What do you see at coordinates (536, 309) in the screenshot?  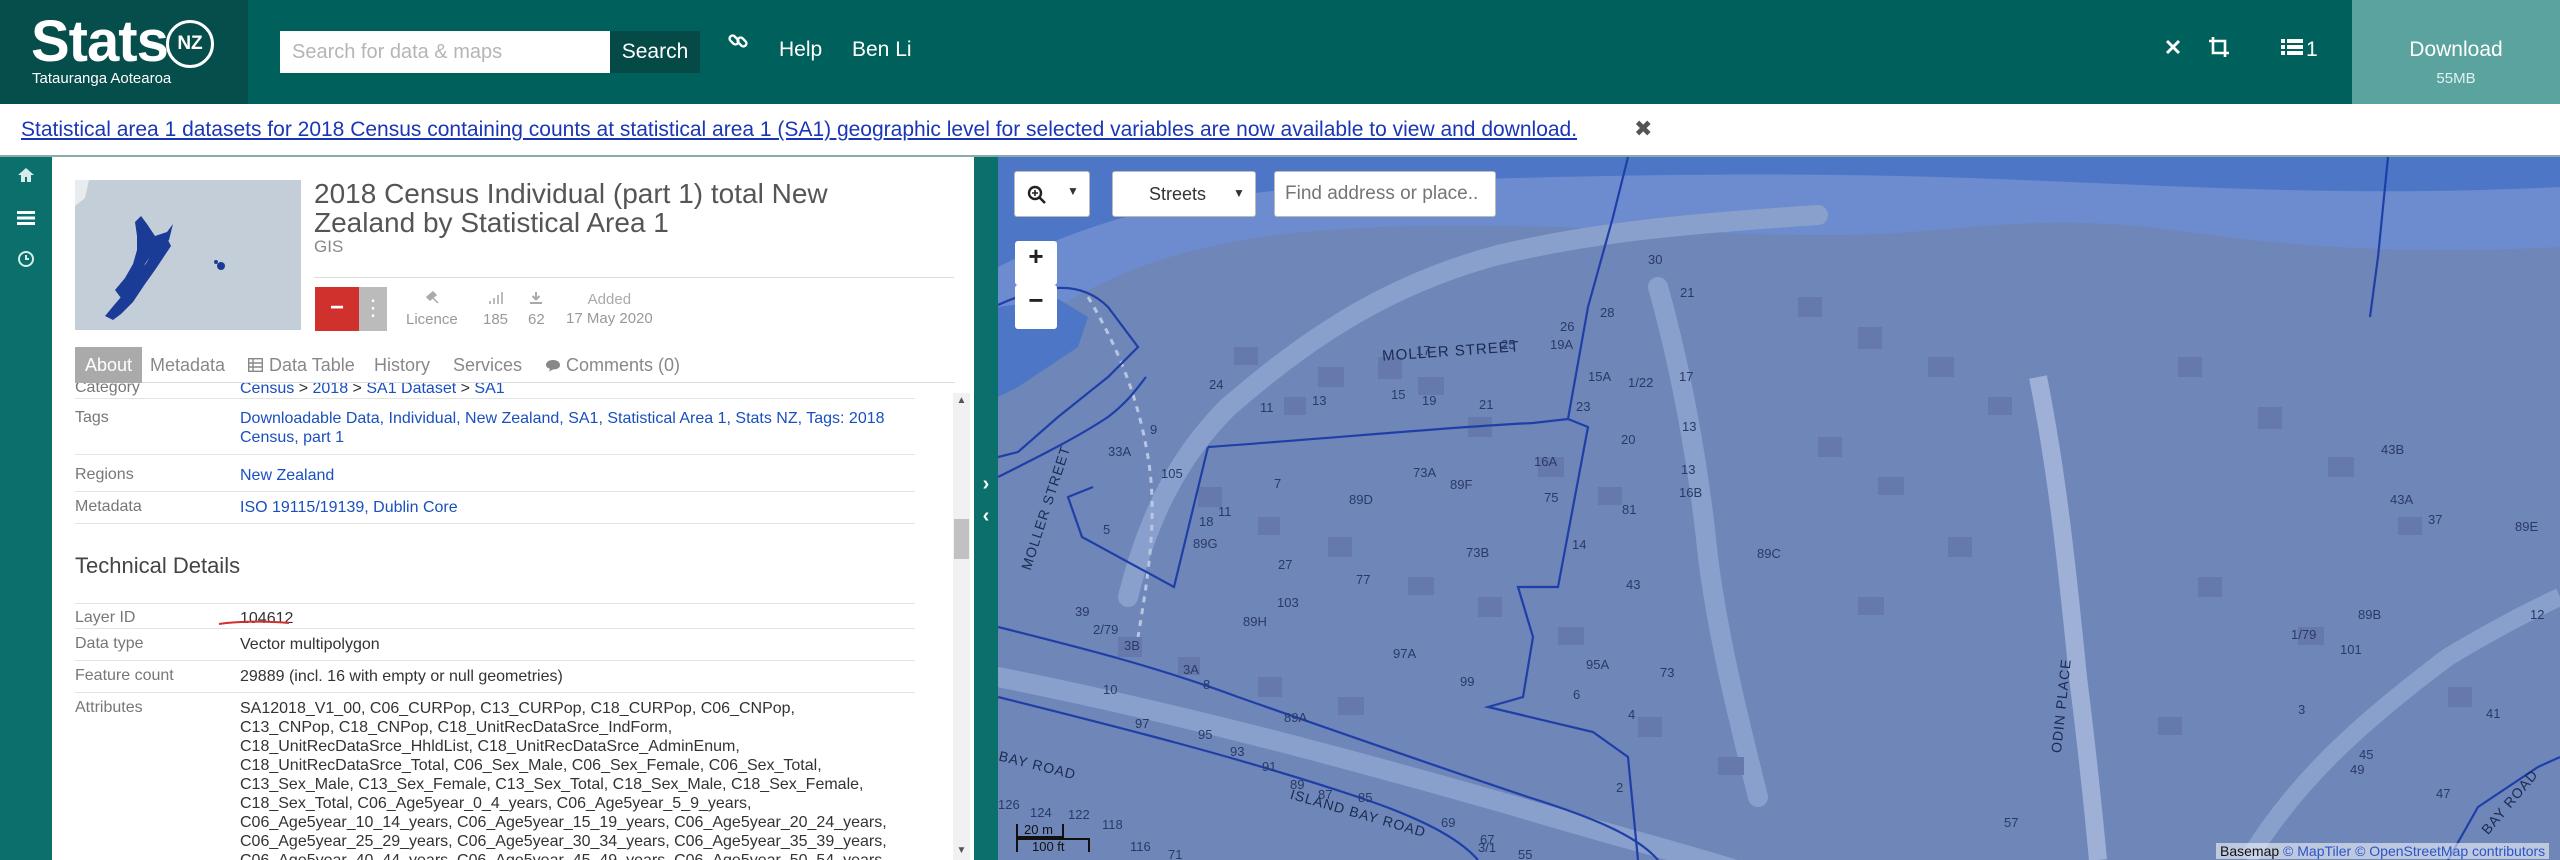 I see `downloads-stat: 62` at bounding box center [536, 309].